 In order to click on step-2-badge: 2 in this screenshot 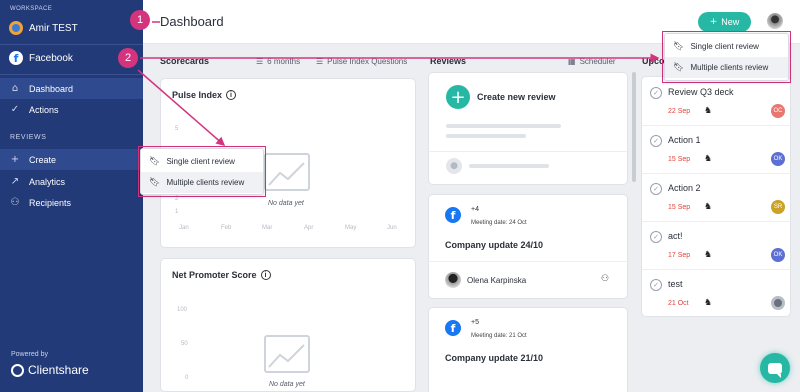, I will do `click(128, 58)`.